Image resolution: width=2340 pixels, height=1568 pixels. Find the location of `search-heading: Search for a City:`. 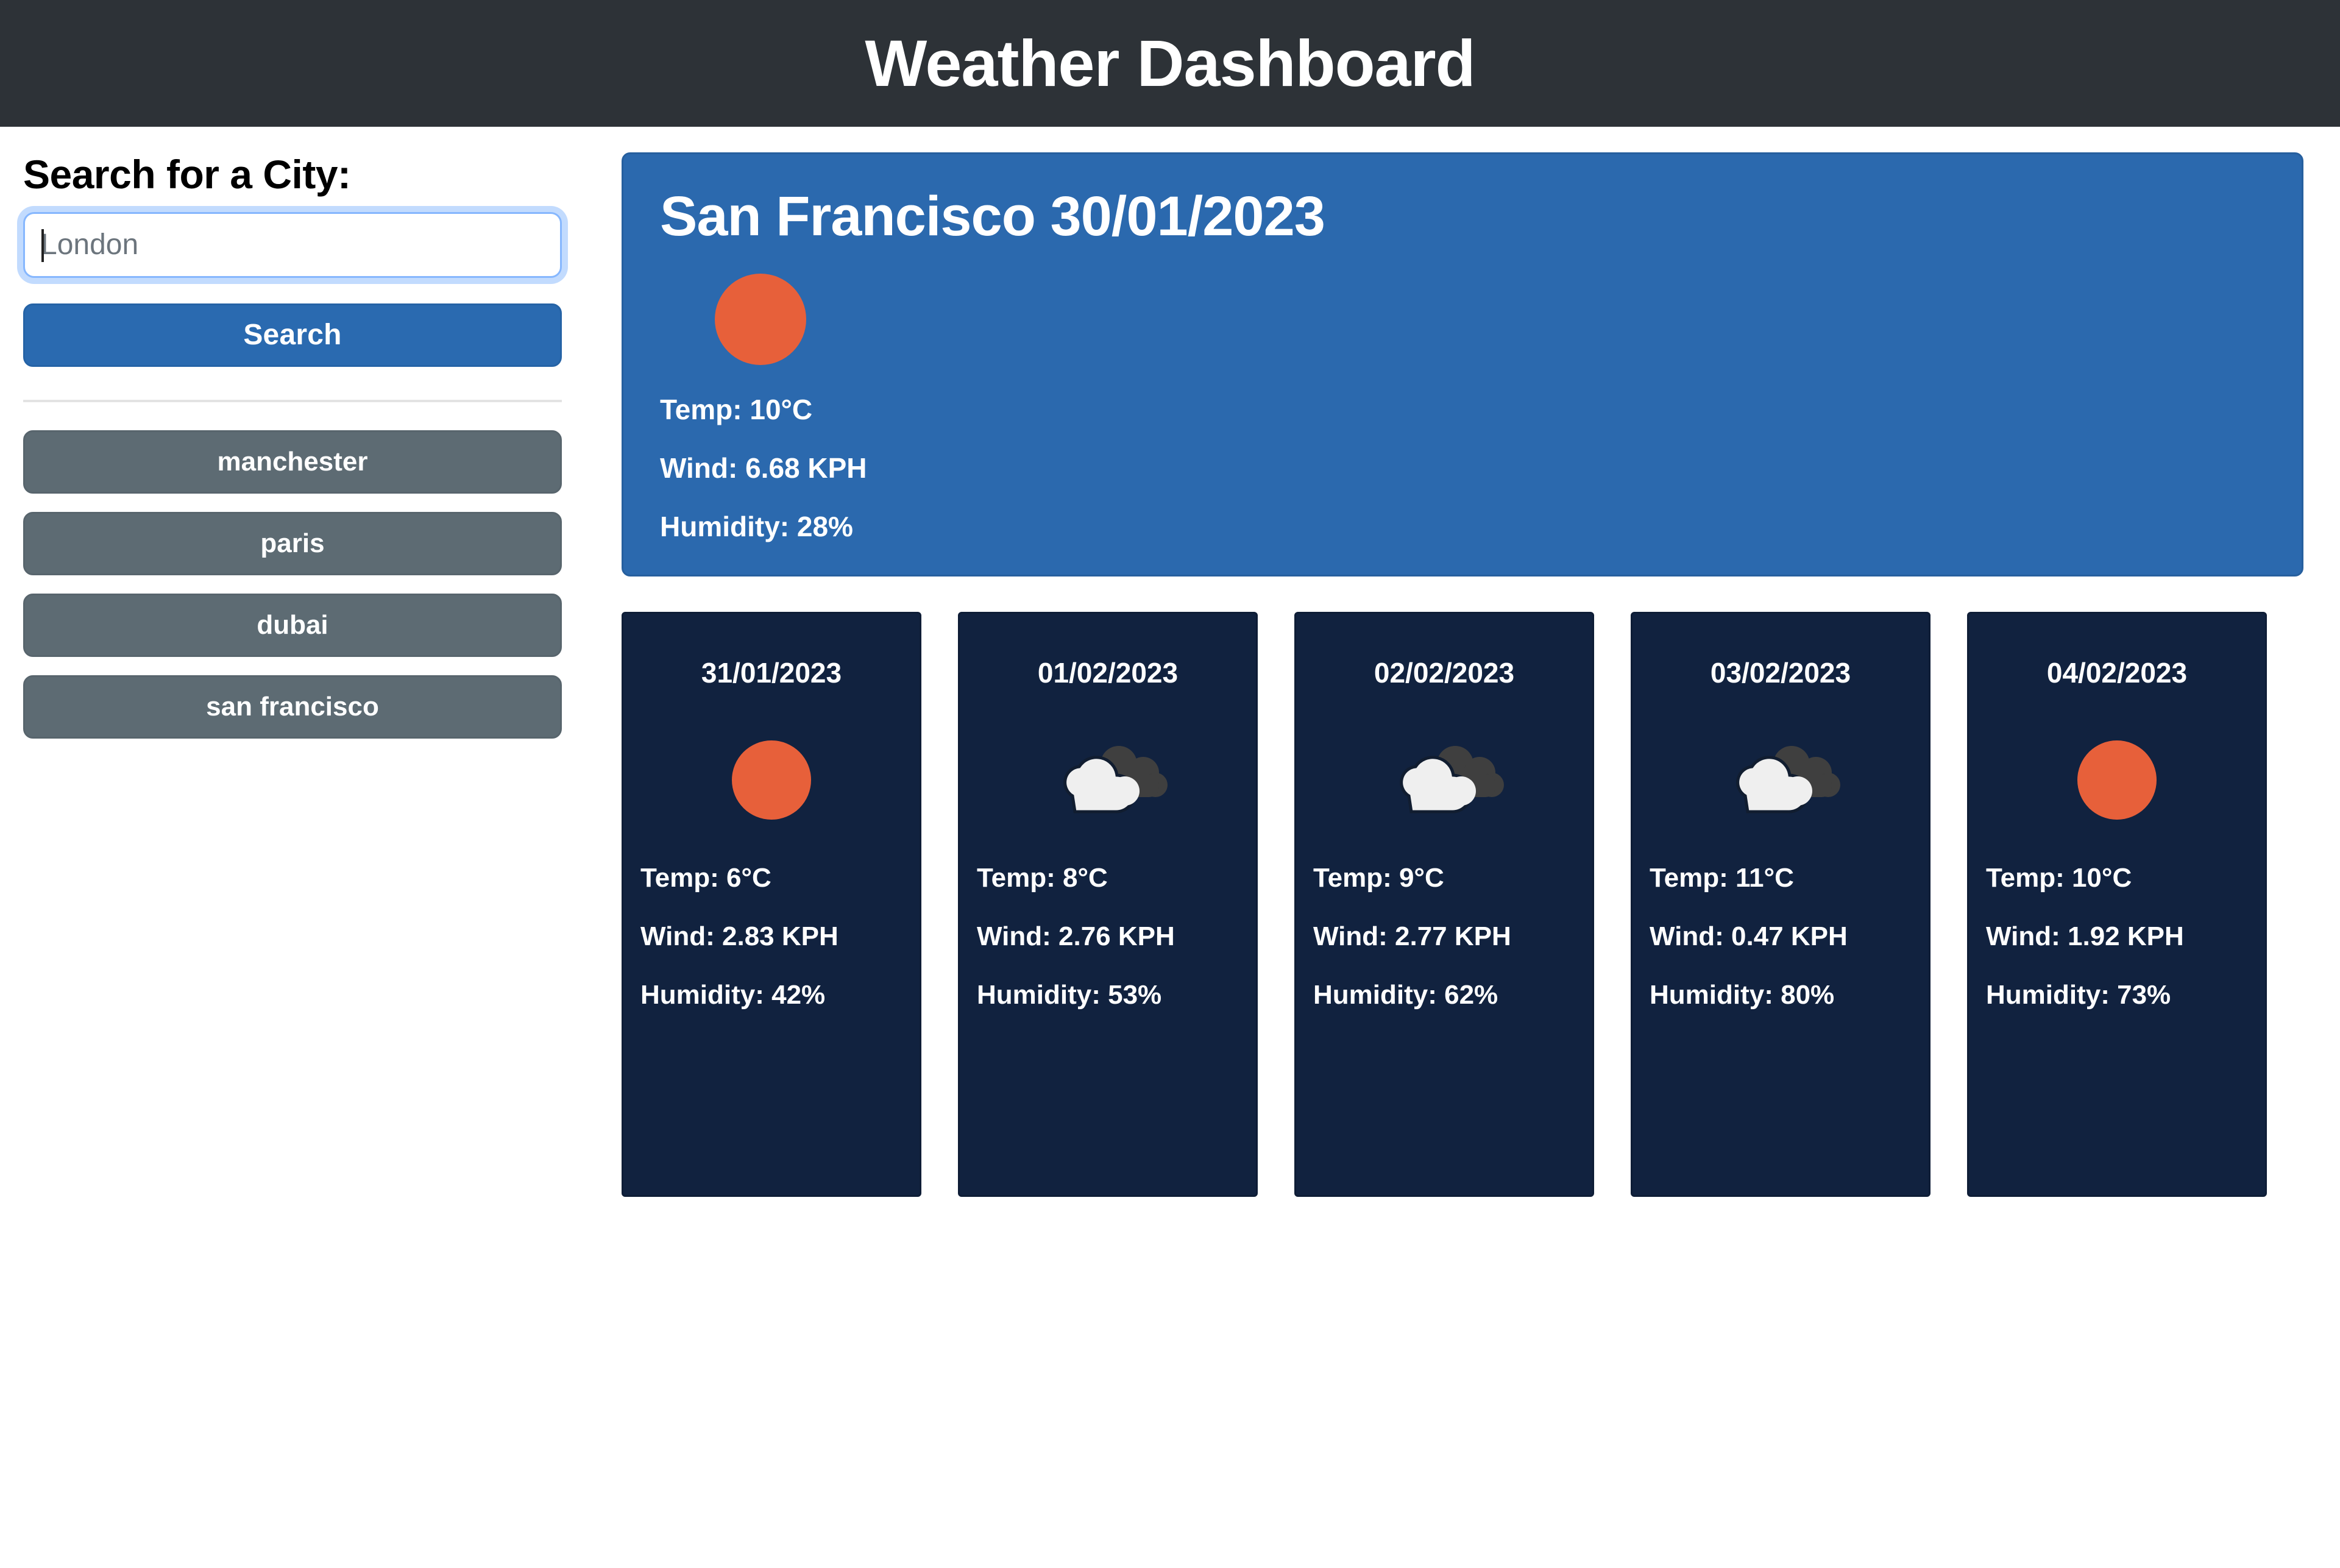

search-heading: Search for a City: is located at coordinates (187, 174).